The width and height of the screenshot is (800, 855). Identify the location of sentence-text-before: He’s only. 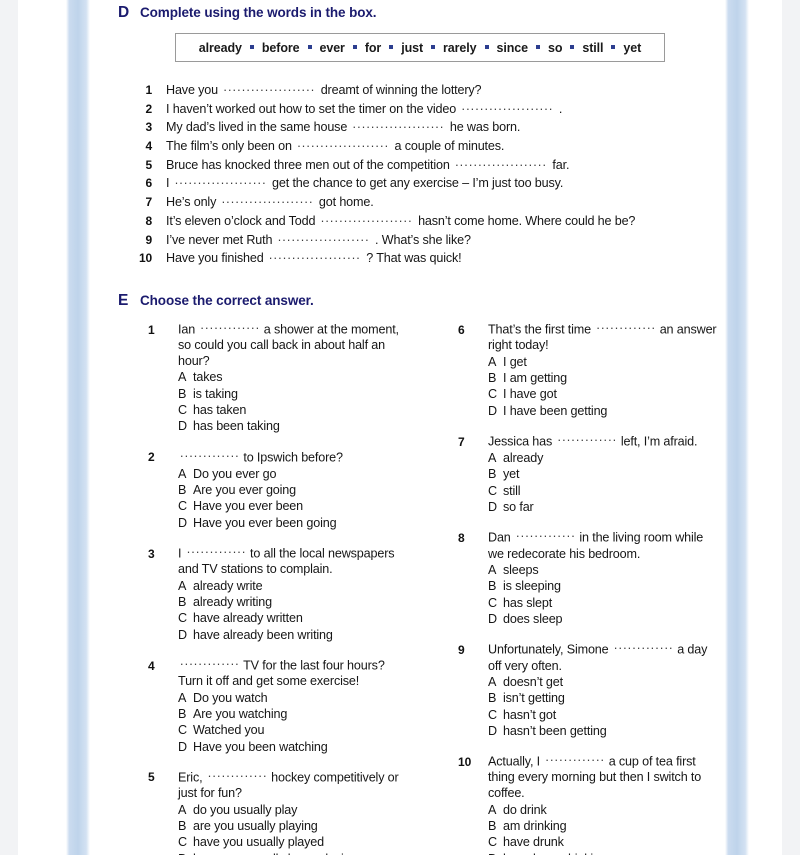
(193, 202).